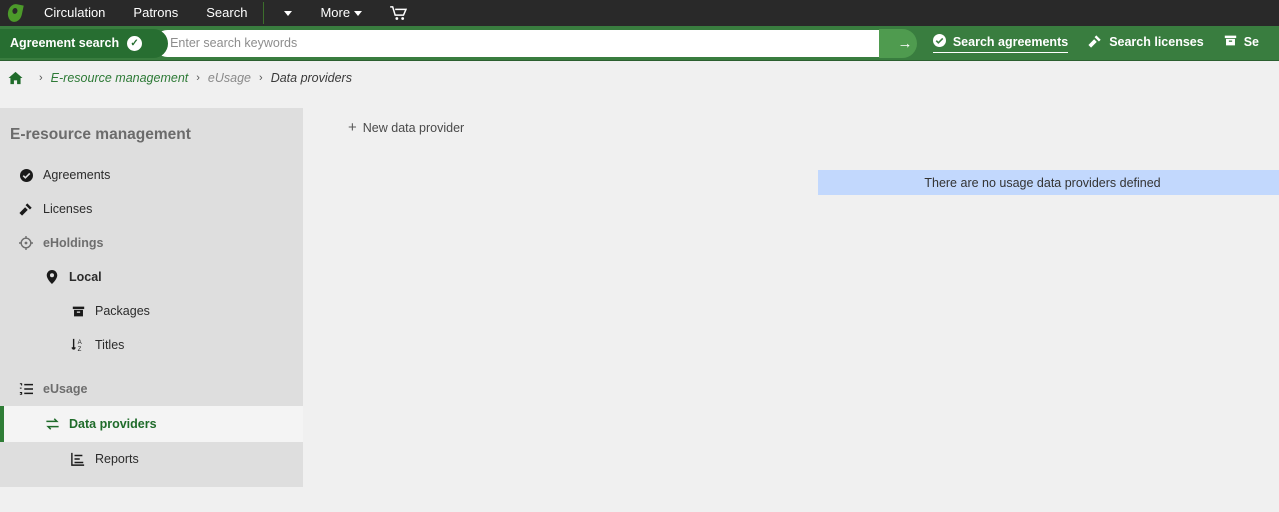 The height and width of the screenshot is (512, 1279). I want to click on nav-item-circulation: Circulation, so click(74, 13).